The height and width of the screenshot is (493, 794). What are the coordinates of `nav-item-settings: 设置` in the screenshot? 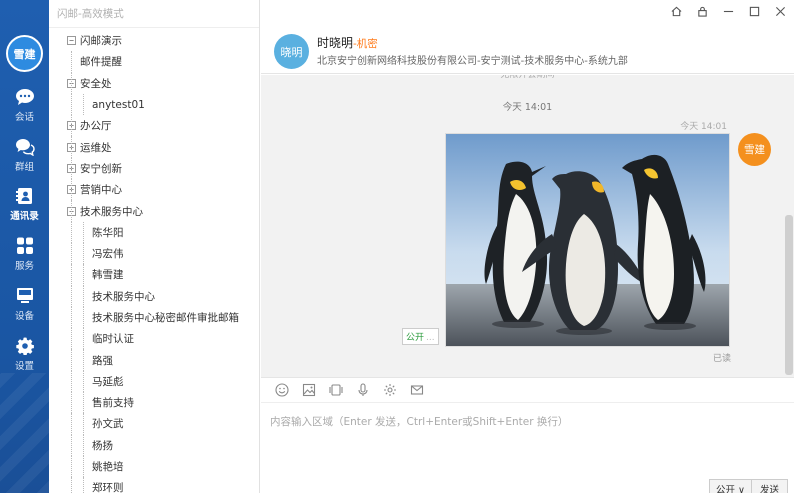 It's located at (24, 354).